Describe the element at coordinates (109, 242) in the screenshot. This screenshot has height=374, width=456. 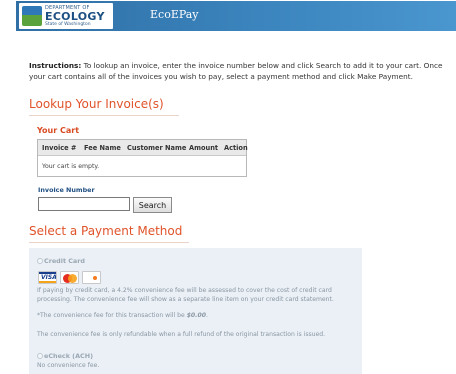
I see `payment-title-rule` at that location.